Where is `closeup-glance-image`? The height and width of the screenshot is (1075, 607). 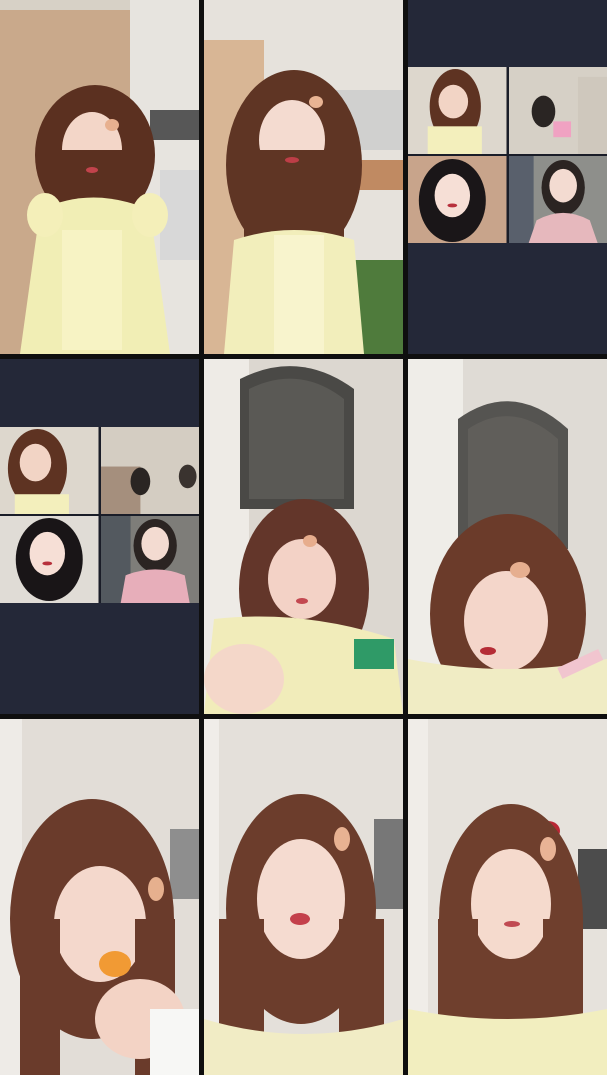 closeup-glance-image is located at coordinates (507, 897).